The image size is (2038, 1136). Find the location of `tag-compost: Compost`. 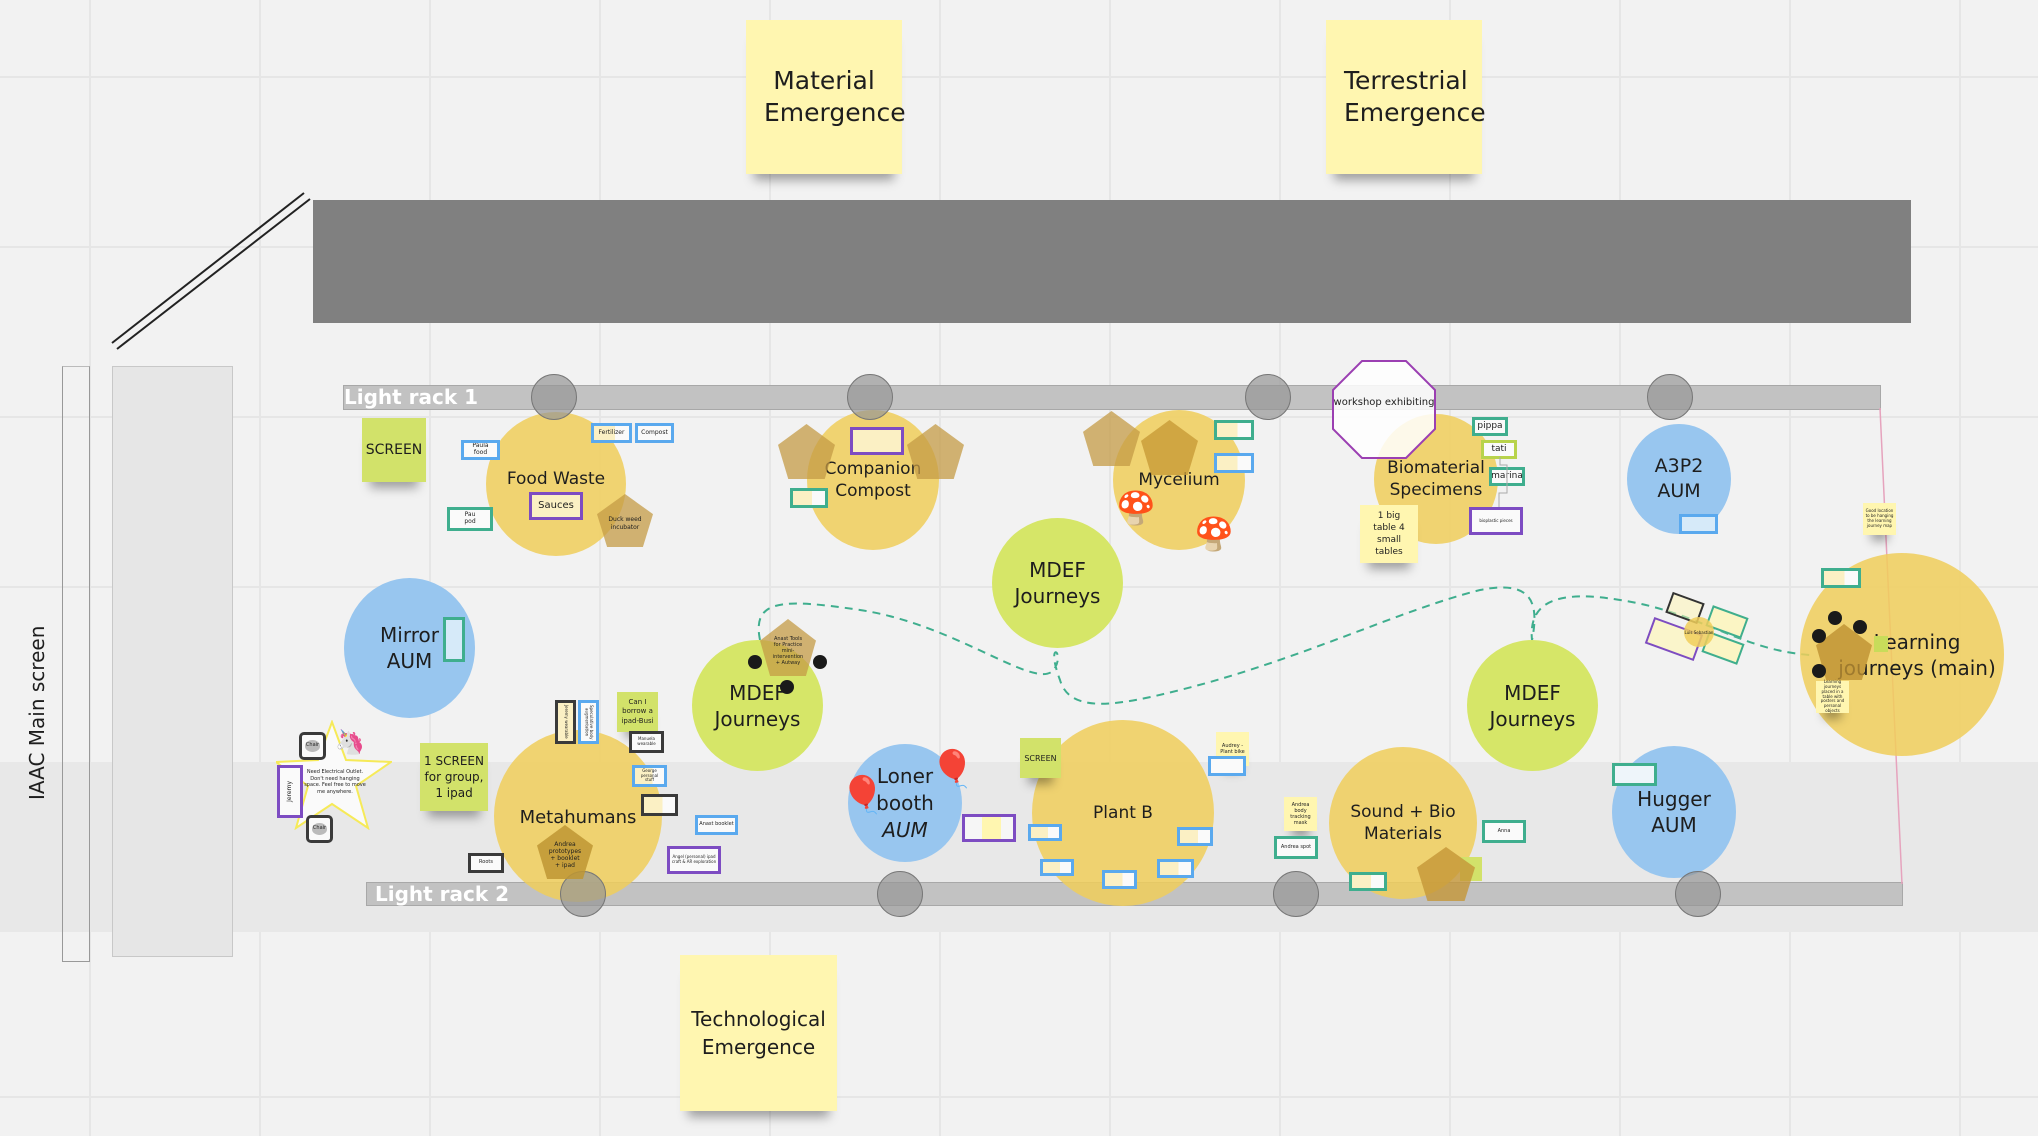

tag-compost: Compost is located at coordinates (654, 433).